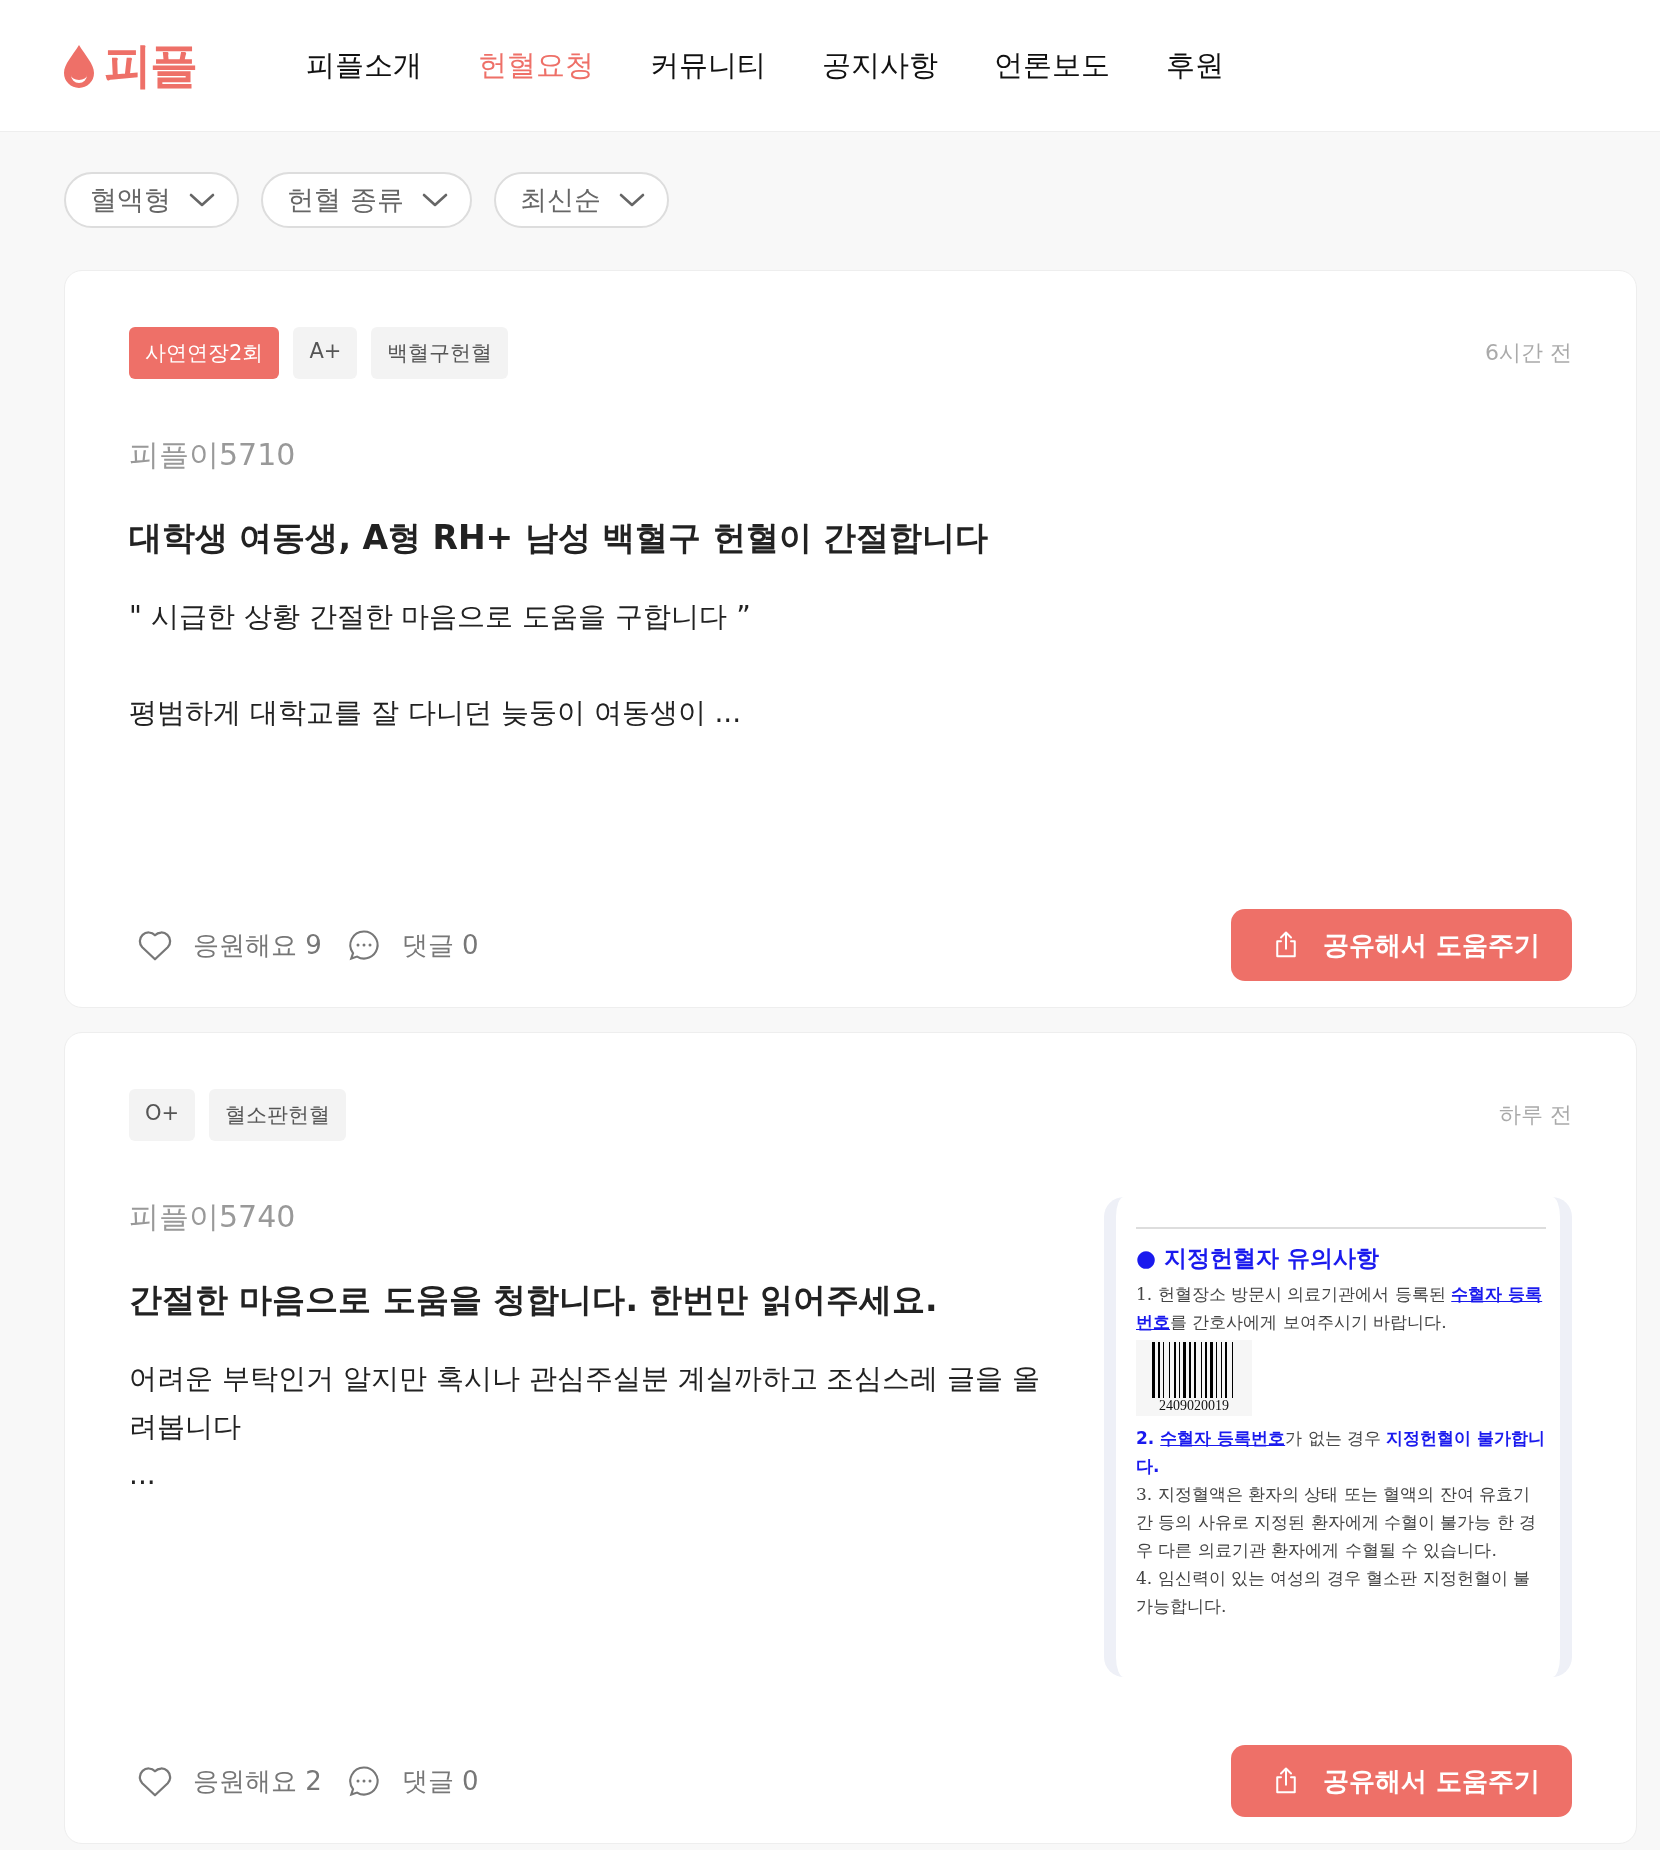  I want to click on post-title: 대학생 여동생, A형 RH+ 남성 백혈구 헌혈이 간절합니다, so click(850, 538).